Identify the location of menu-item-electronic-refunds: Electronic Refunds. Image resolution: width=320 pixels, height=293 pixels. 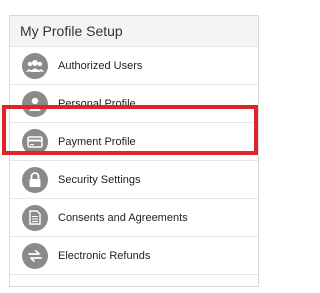
(134, 256).